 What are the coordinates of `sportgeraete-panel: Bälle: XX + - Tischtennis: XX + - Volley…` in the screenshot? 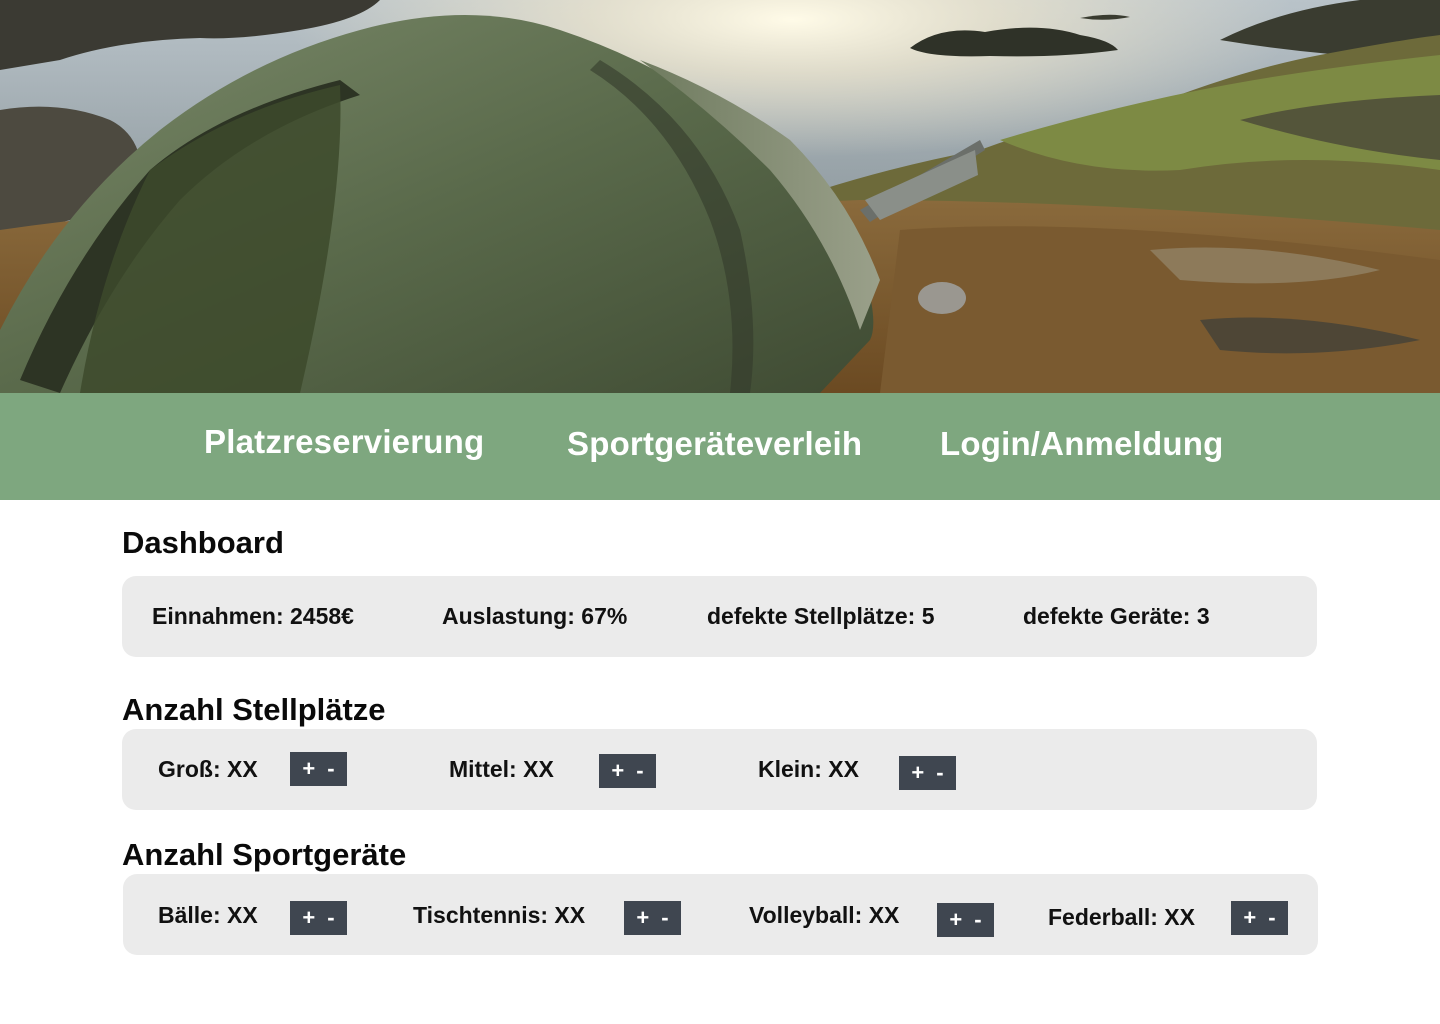 It's located at (720, 914).